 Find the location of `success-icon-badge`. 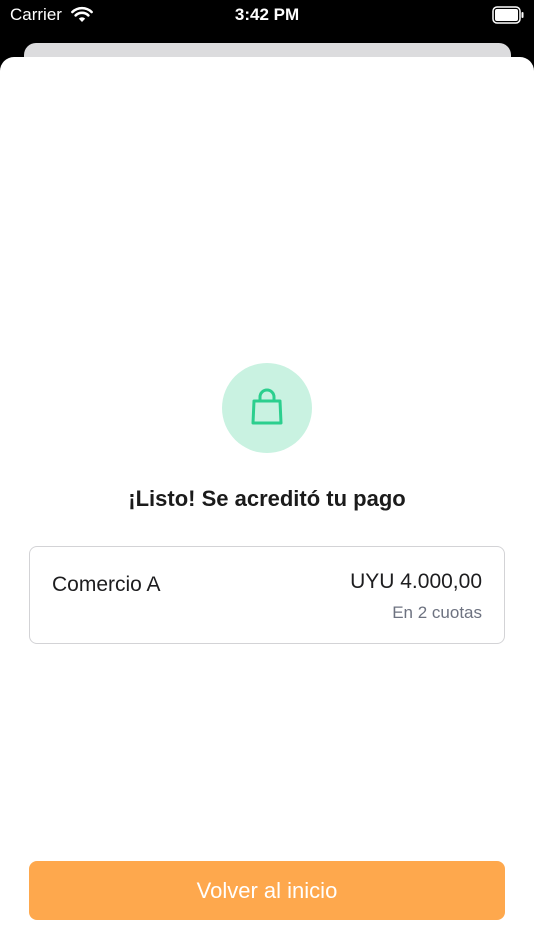

success-icon-badge is located at coordinates (267, 408).